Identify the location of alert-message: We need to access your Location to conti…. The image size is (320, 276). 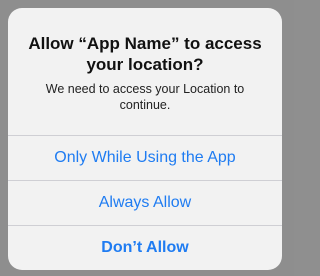
(145, 97).